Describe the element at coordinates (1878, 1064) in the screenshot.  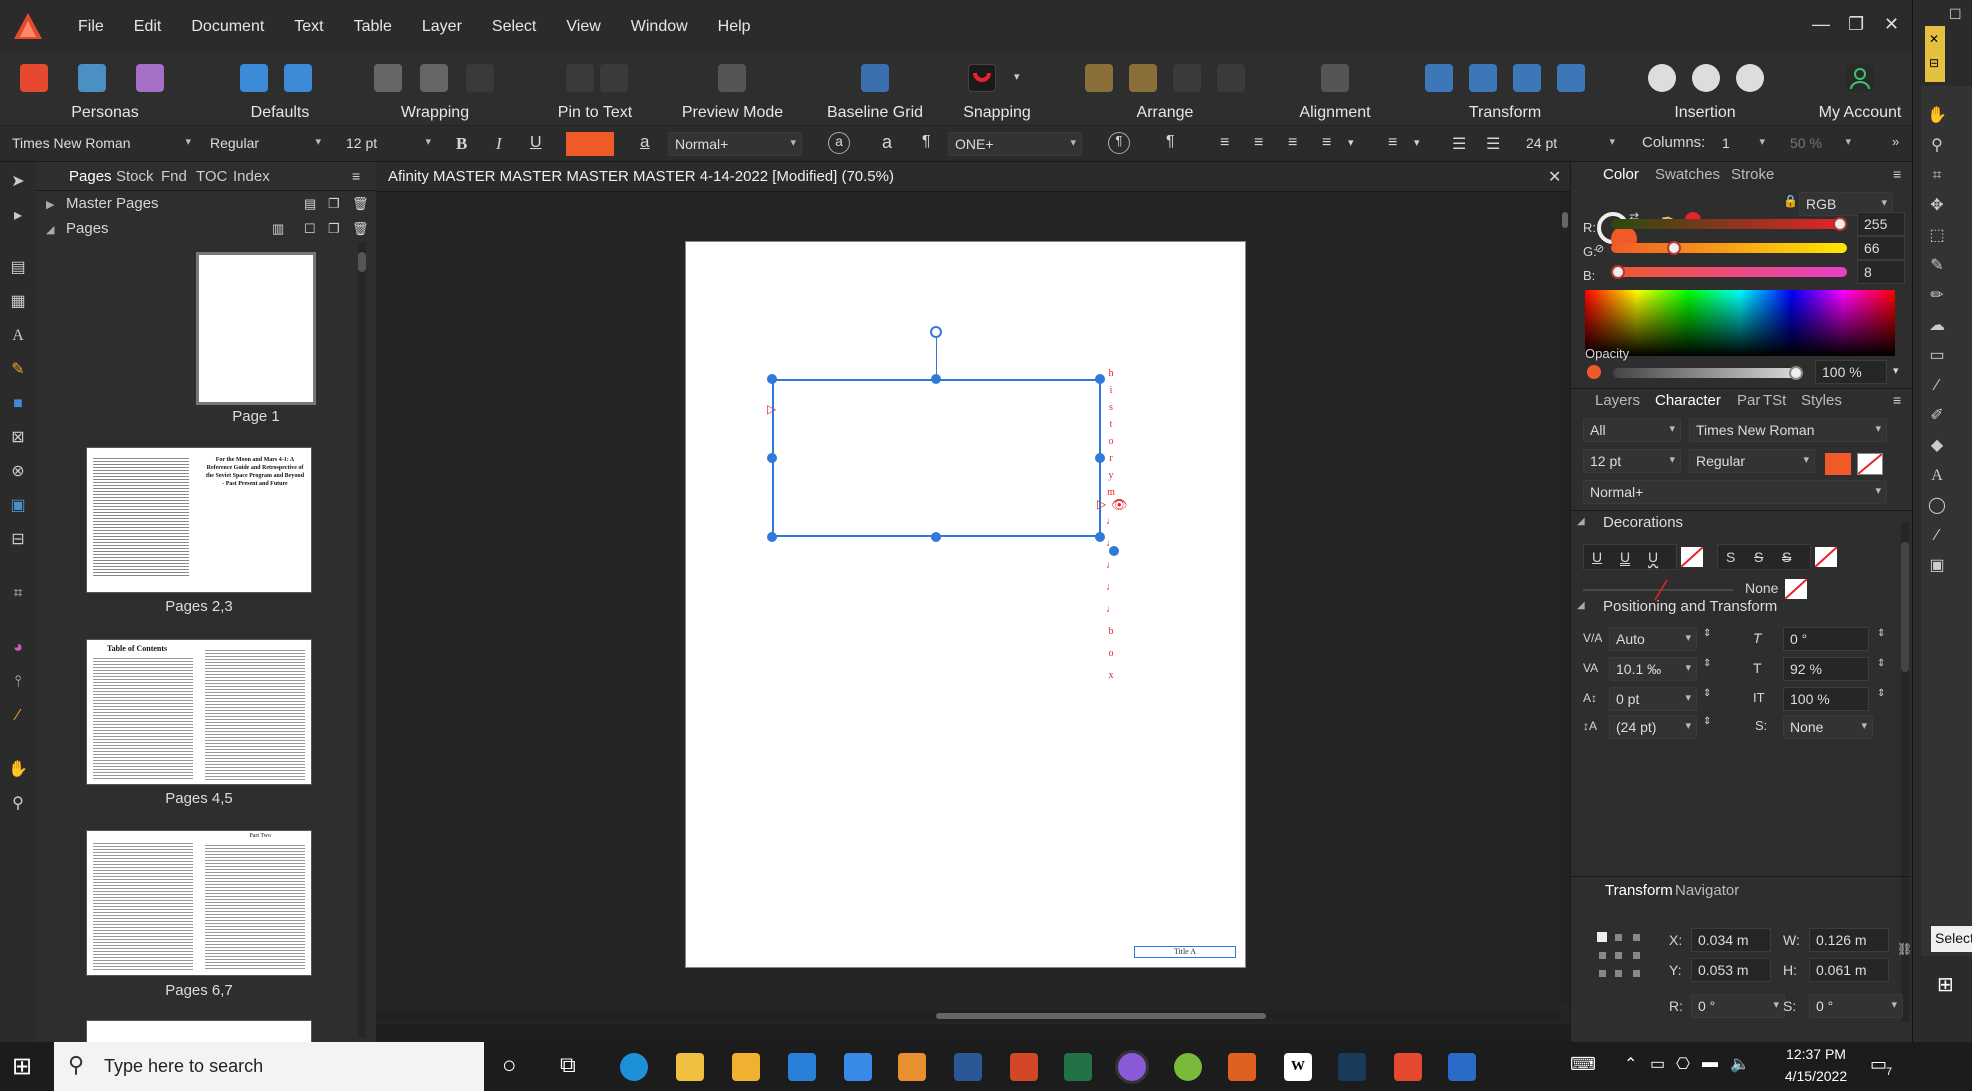
I see `notifications-icon: ▭` at that location.